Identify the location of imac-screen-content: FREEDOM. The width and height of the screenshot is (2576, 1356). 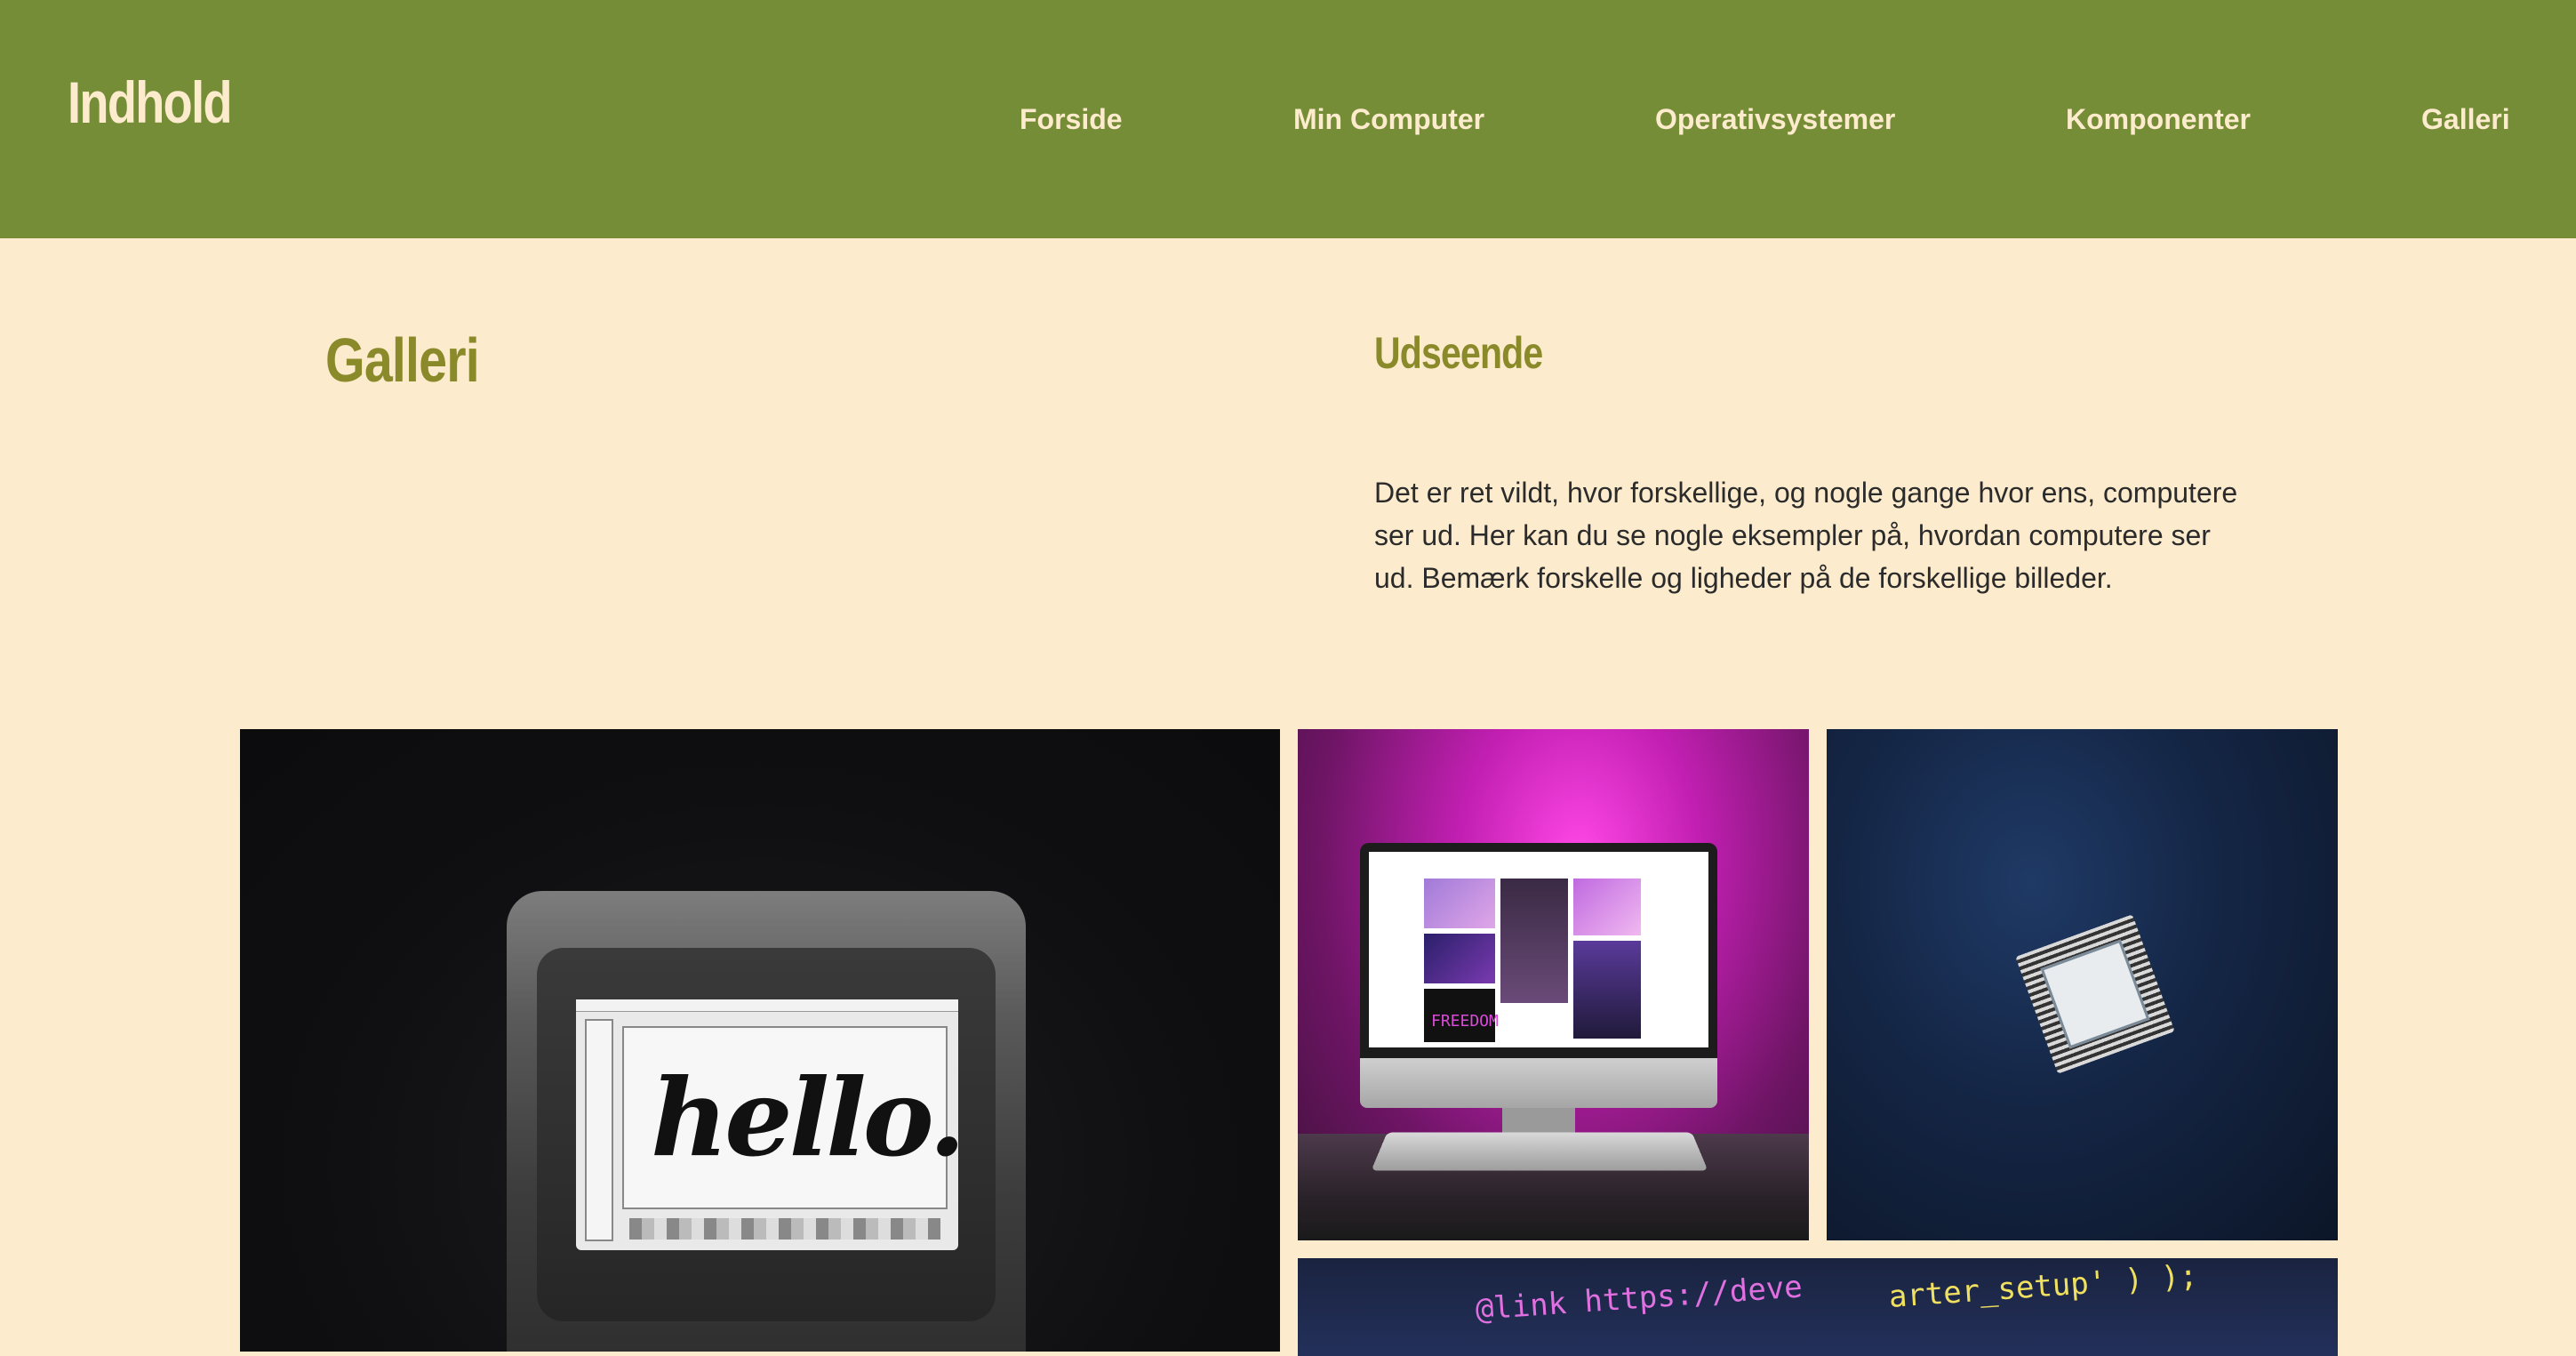
(1538, 950).